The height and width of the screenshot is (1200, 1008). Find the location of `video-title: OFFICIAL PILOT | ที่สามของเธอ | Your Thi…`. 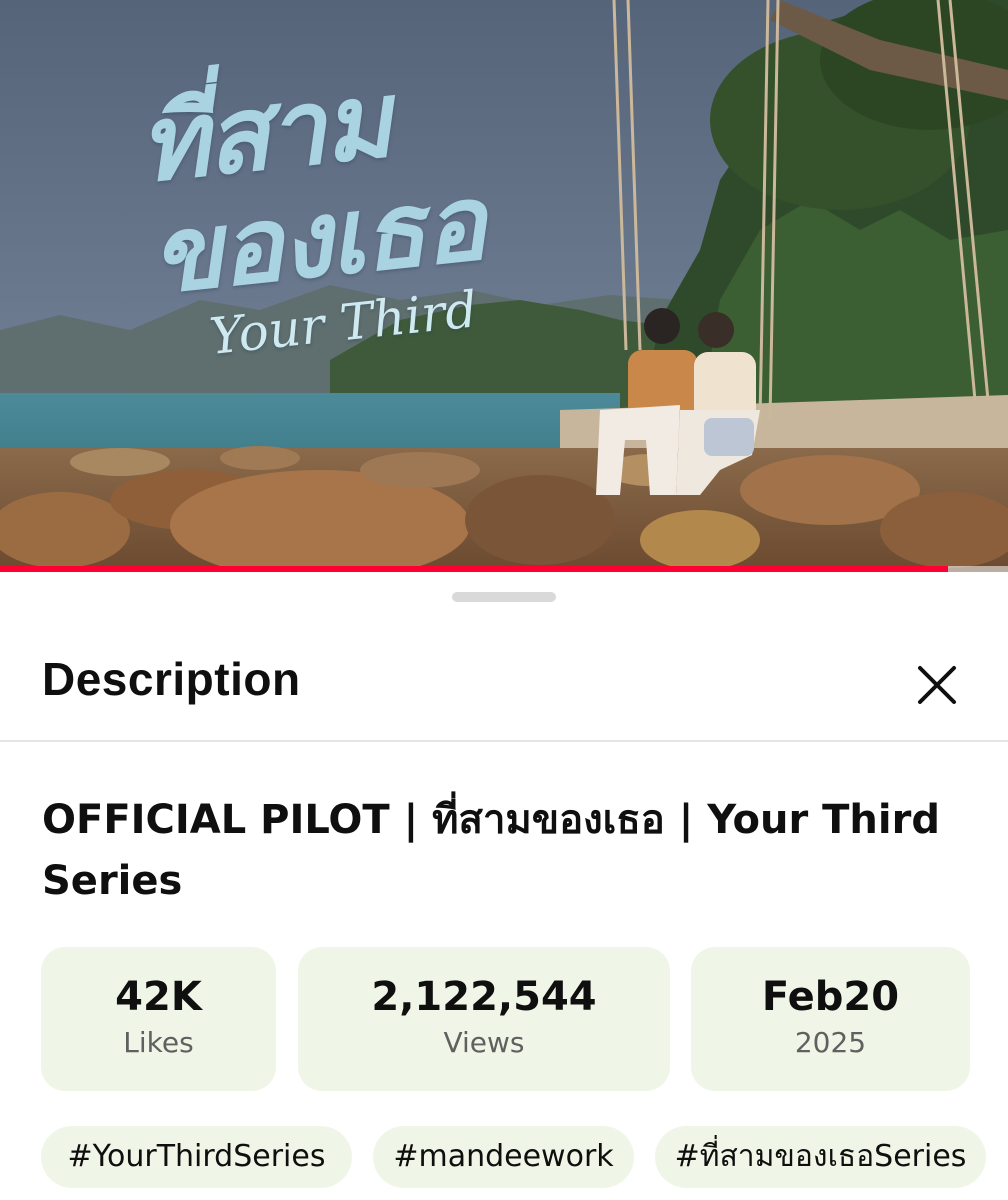

video-title: OFFICIAL PILOT | ที่สามของเธอ | Your Thi… is located at coordinates (491, 850).